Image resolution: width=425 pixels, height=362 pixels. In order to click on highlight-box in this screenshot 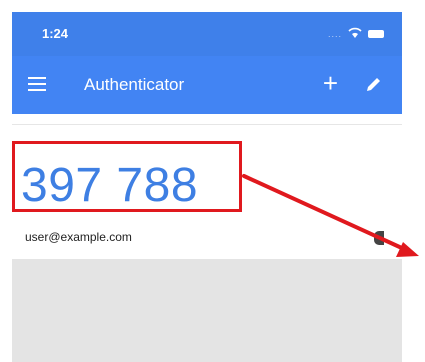, I will do `click(127, 176)`.